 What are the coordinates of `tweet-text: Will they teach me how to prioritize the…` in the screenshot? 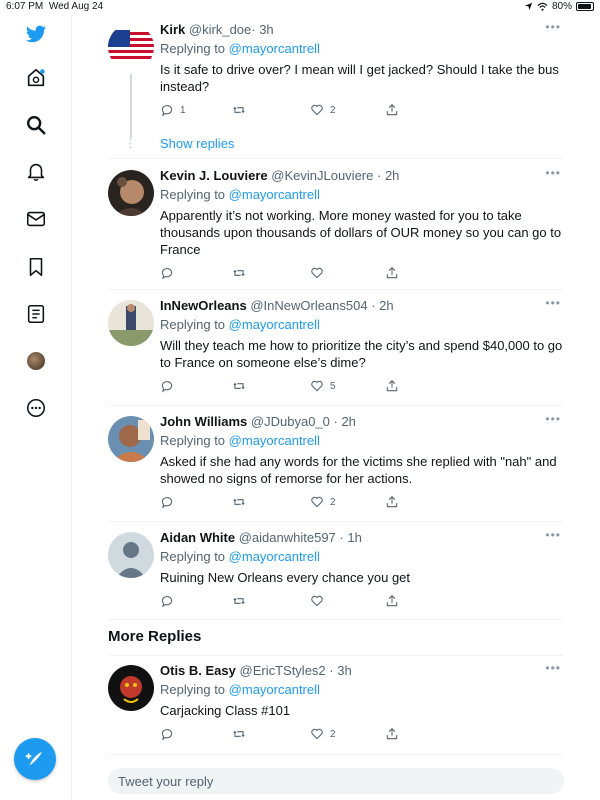 It's located at (361, 354).